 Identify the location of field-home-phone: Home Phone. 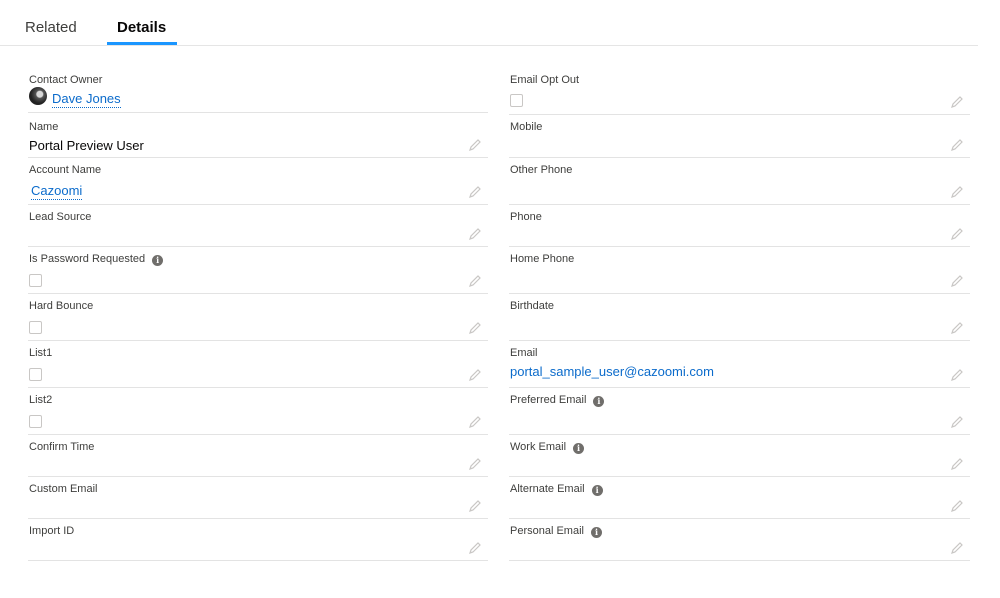
(739, 270).